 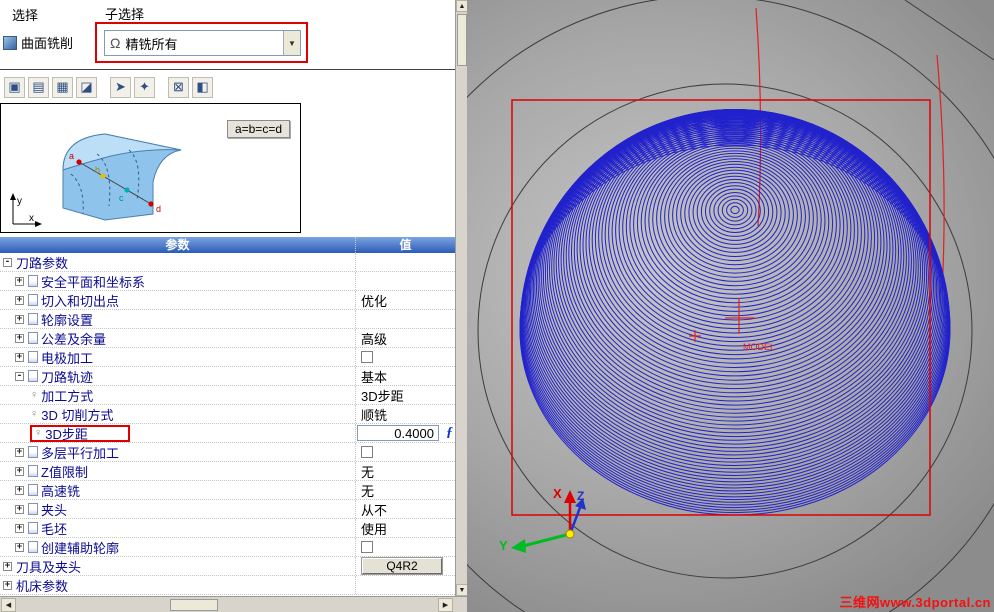 I want to click on parameter-value: 使用, so click(x=374, y=529).